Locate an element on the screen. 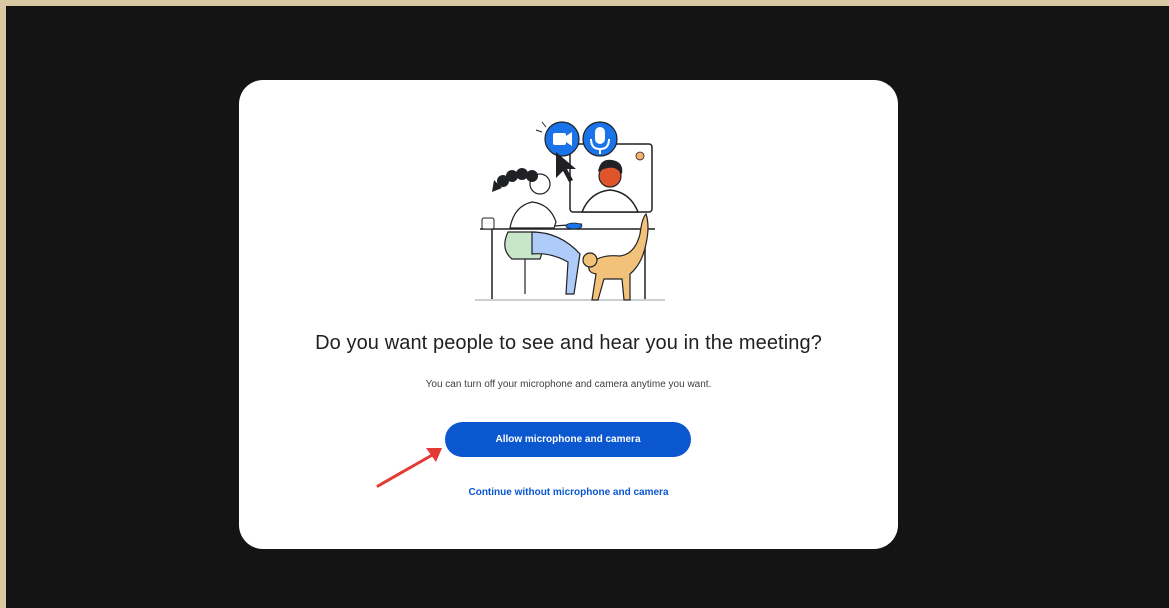 Image resolution: width=1169 pixels, height=608 pixels. microphone-icon is located at coordinates (600, 139).